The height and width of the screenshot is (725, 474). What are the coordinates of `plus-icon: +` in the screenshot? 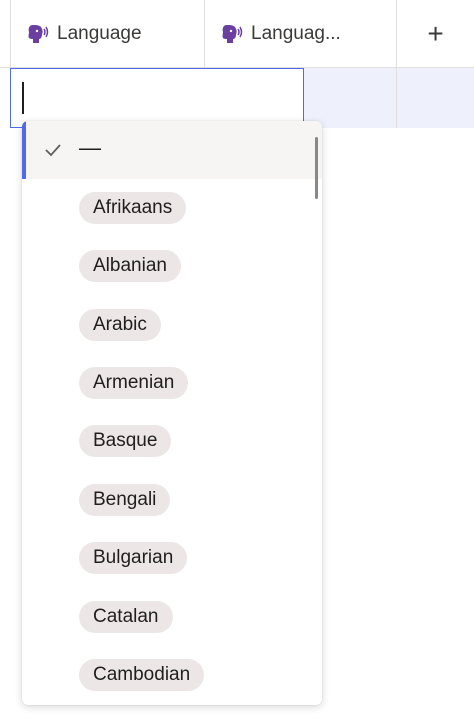 It's located at (435, 33).